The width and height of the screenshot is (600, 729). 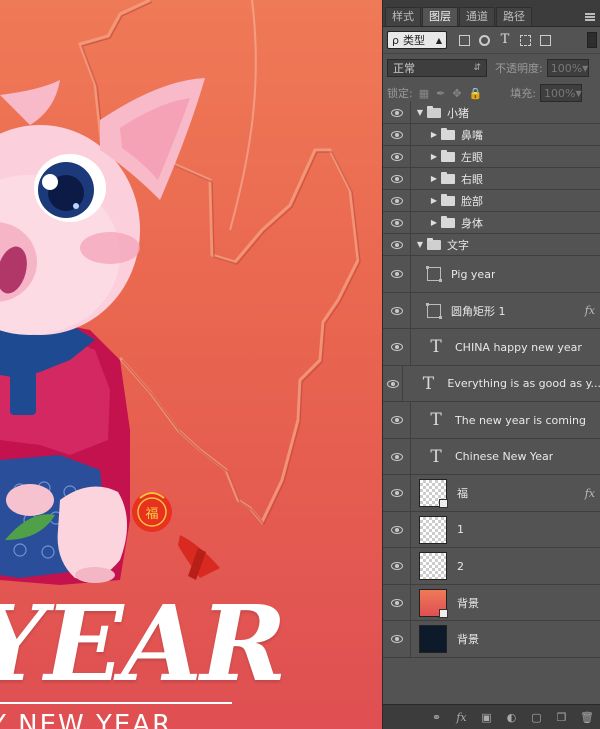 I want to click on layer-name: Chinese New Year, so click(x=504, y=456).